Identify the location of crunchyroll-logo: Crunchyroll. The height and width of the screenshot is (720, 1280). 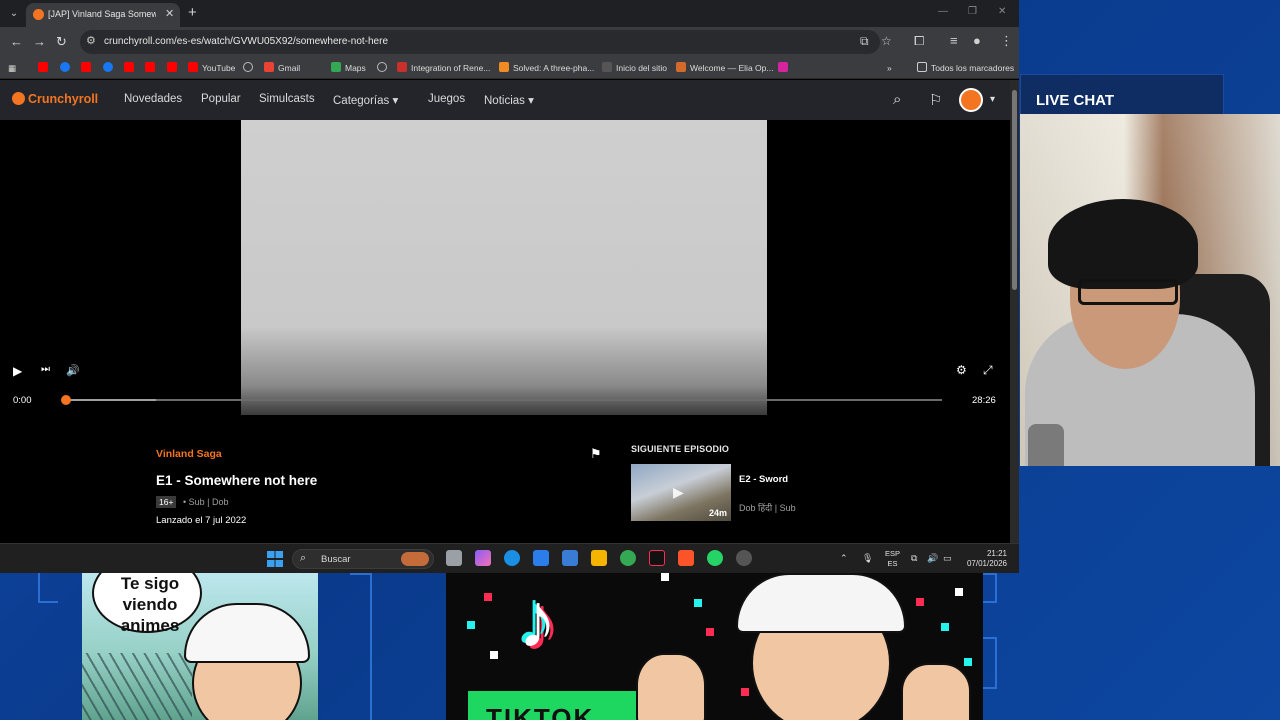
(55, 99).